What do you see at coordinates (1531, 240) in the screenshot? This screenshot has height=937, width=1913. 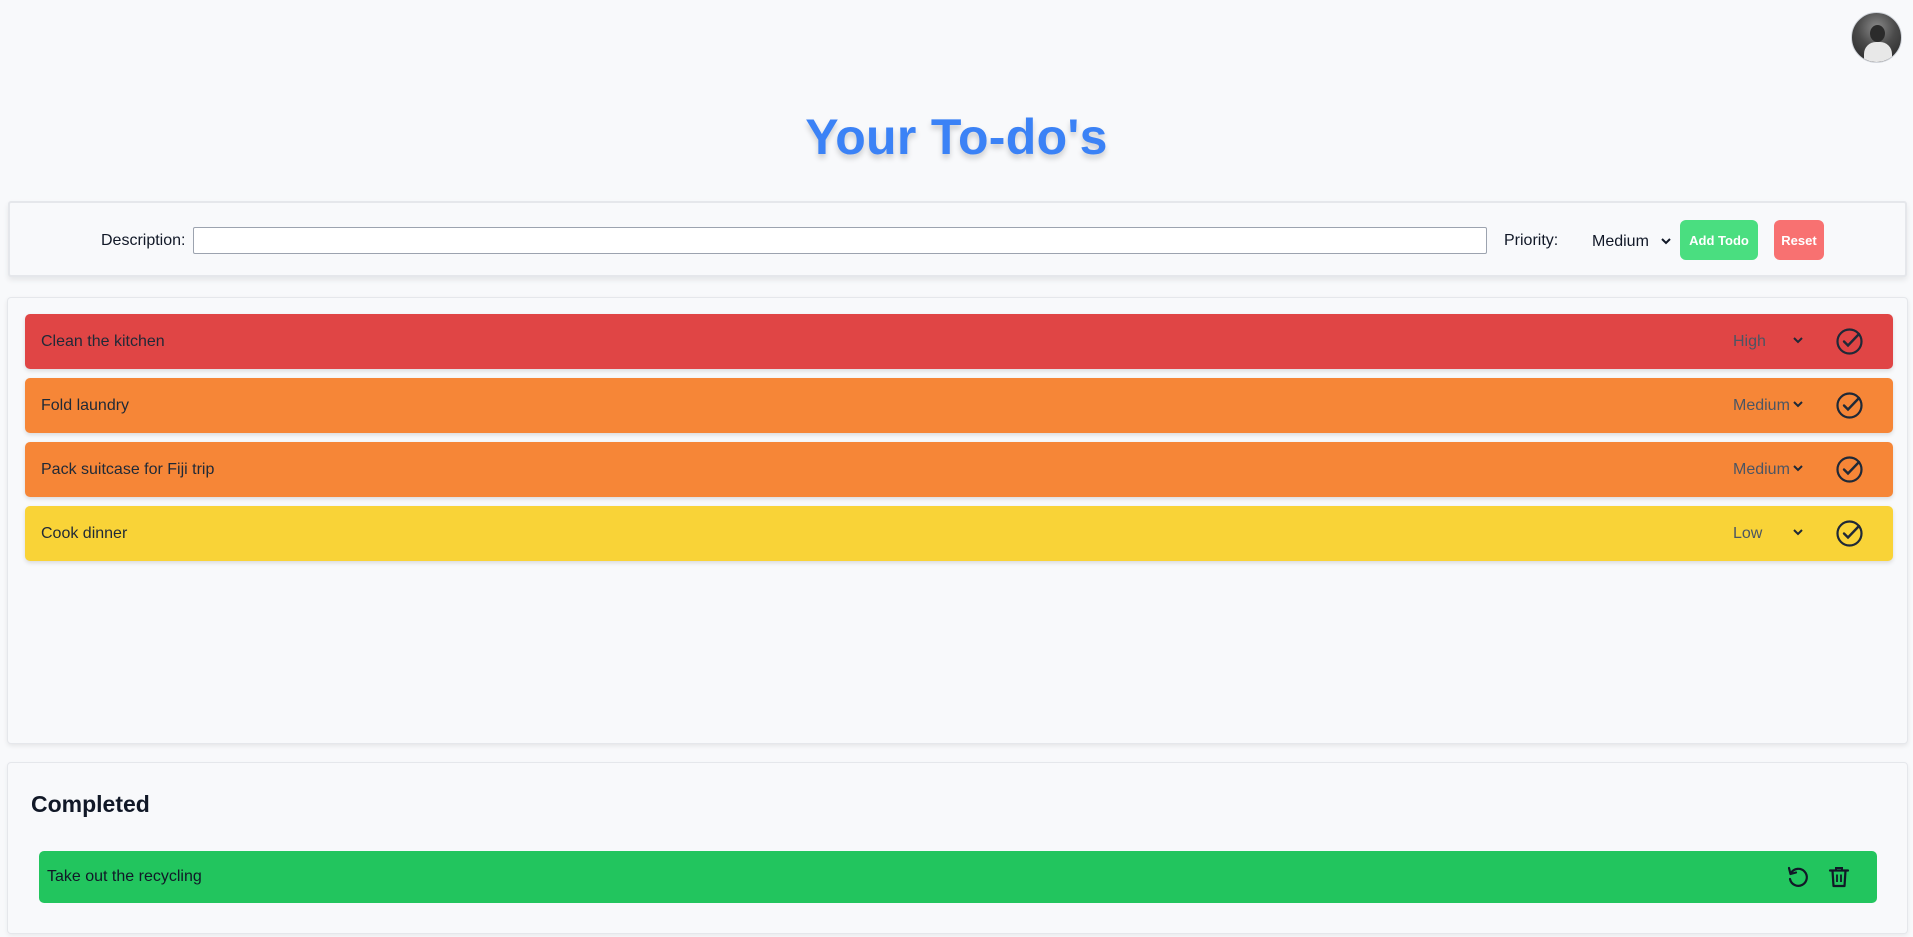 I see `priority-label: Priority:` at bounding box center [1531, 240].